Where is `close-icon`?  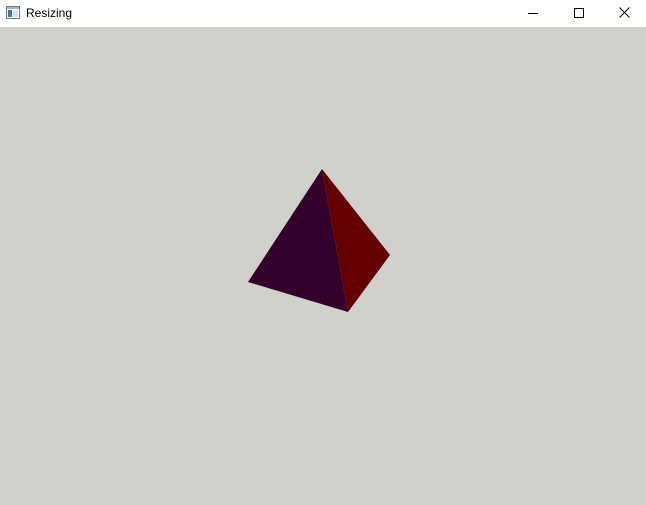 close-icon is located at coordinates (624, 14).